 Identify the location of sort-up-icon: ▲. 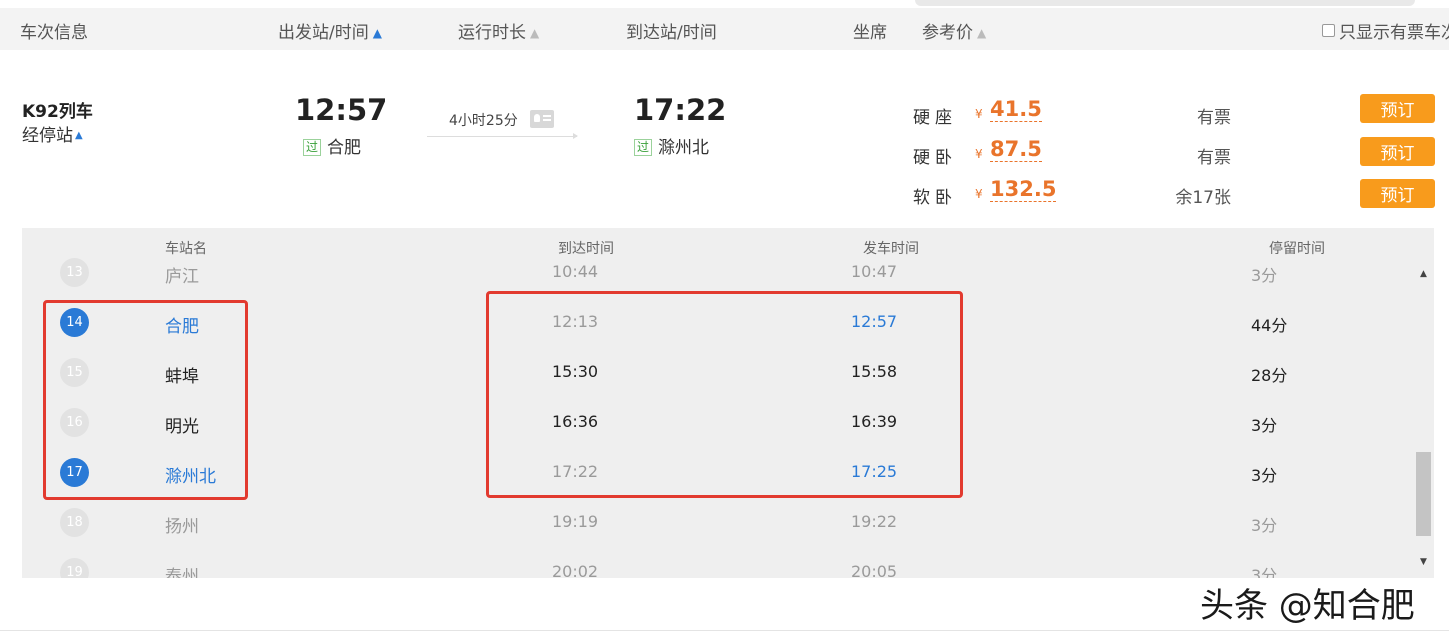
(377, 33).